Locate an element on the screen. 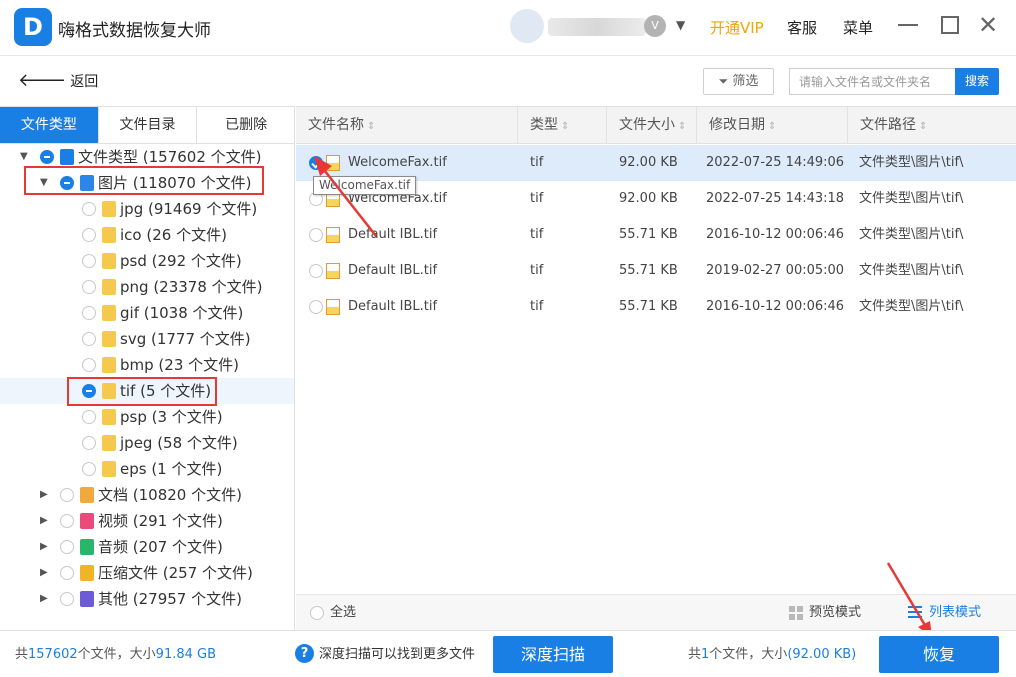 The image size is (1016, 677). filter-button: ⏷ 筛选 is located at coordinates (738, 81).